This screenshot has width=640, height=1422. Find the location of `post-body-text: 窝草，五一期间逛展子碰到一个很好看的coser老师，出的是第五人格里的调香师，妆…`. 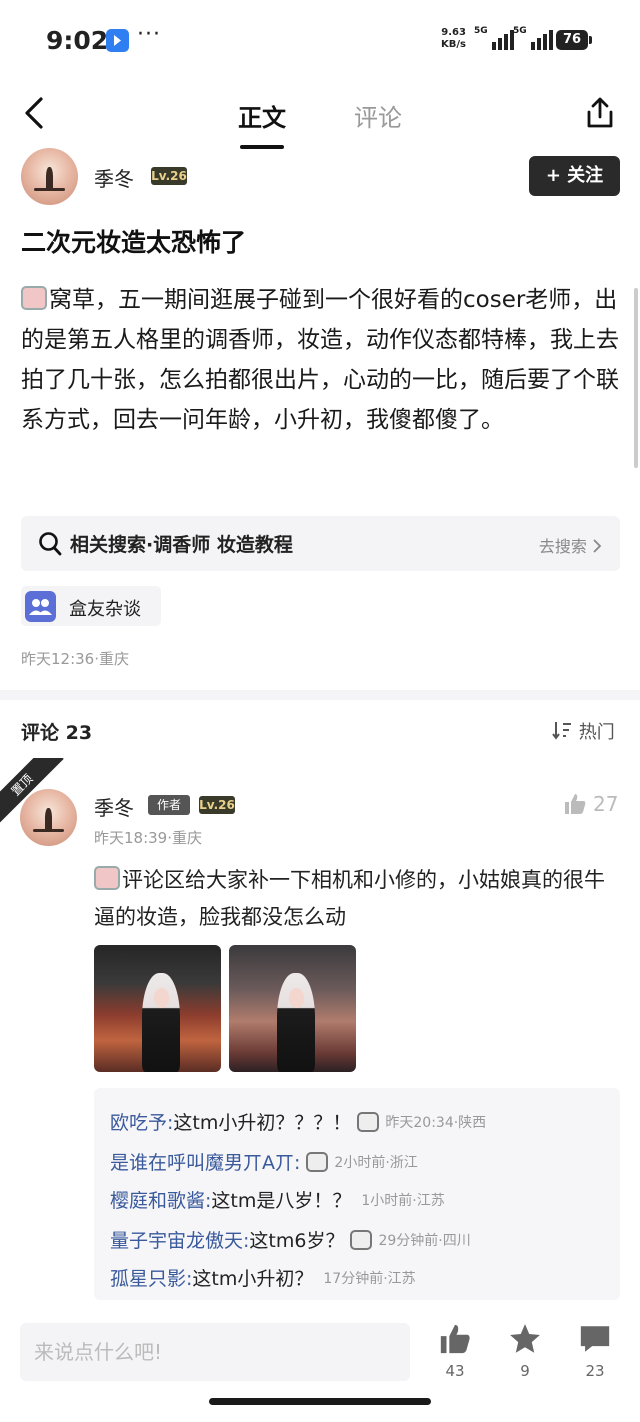

post-body-text: 窝草，五一期间逛展子碰到一个很好看的coser老师，出的是第五人格里的调香师，妆… is located at coordinates (320, 360).